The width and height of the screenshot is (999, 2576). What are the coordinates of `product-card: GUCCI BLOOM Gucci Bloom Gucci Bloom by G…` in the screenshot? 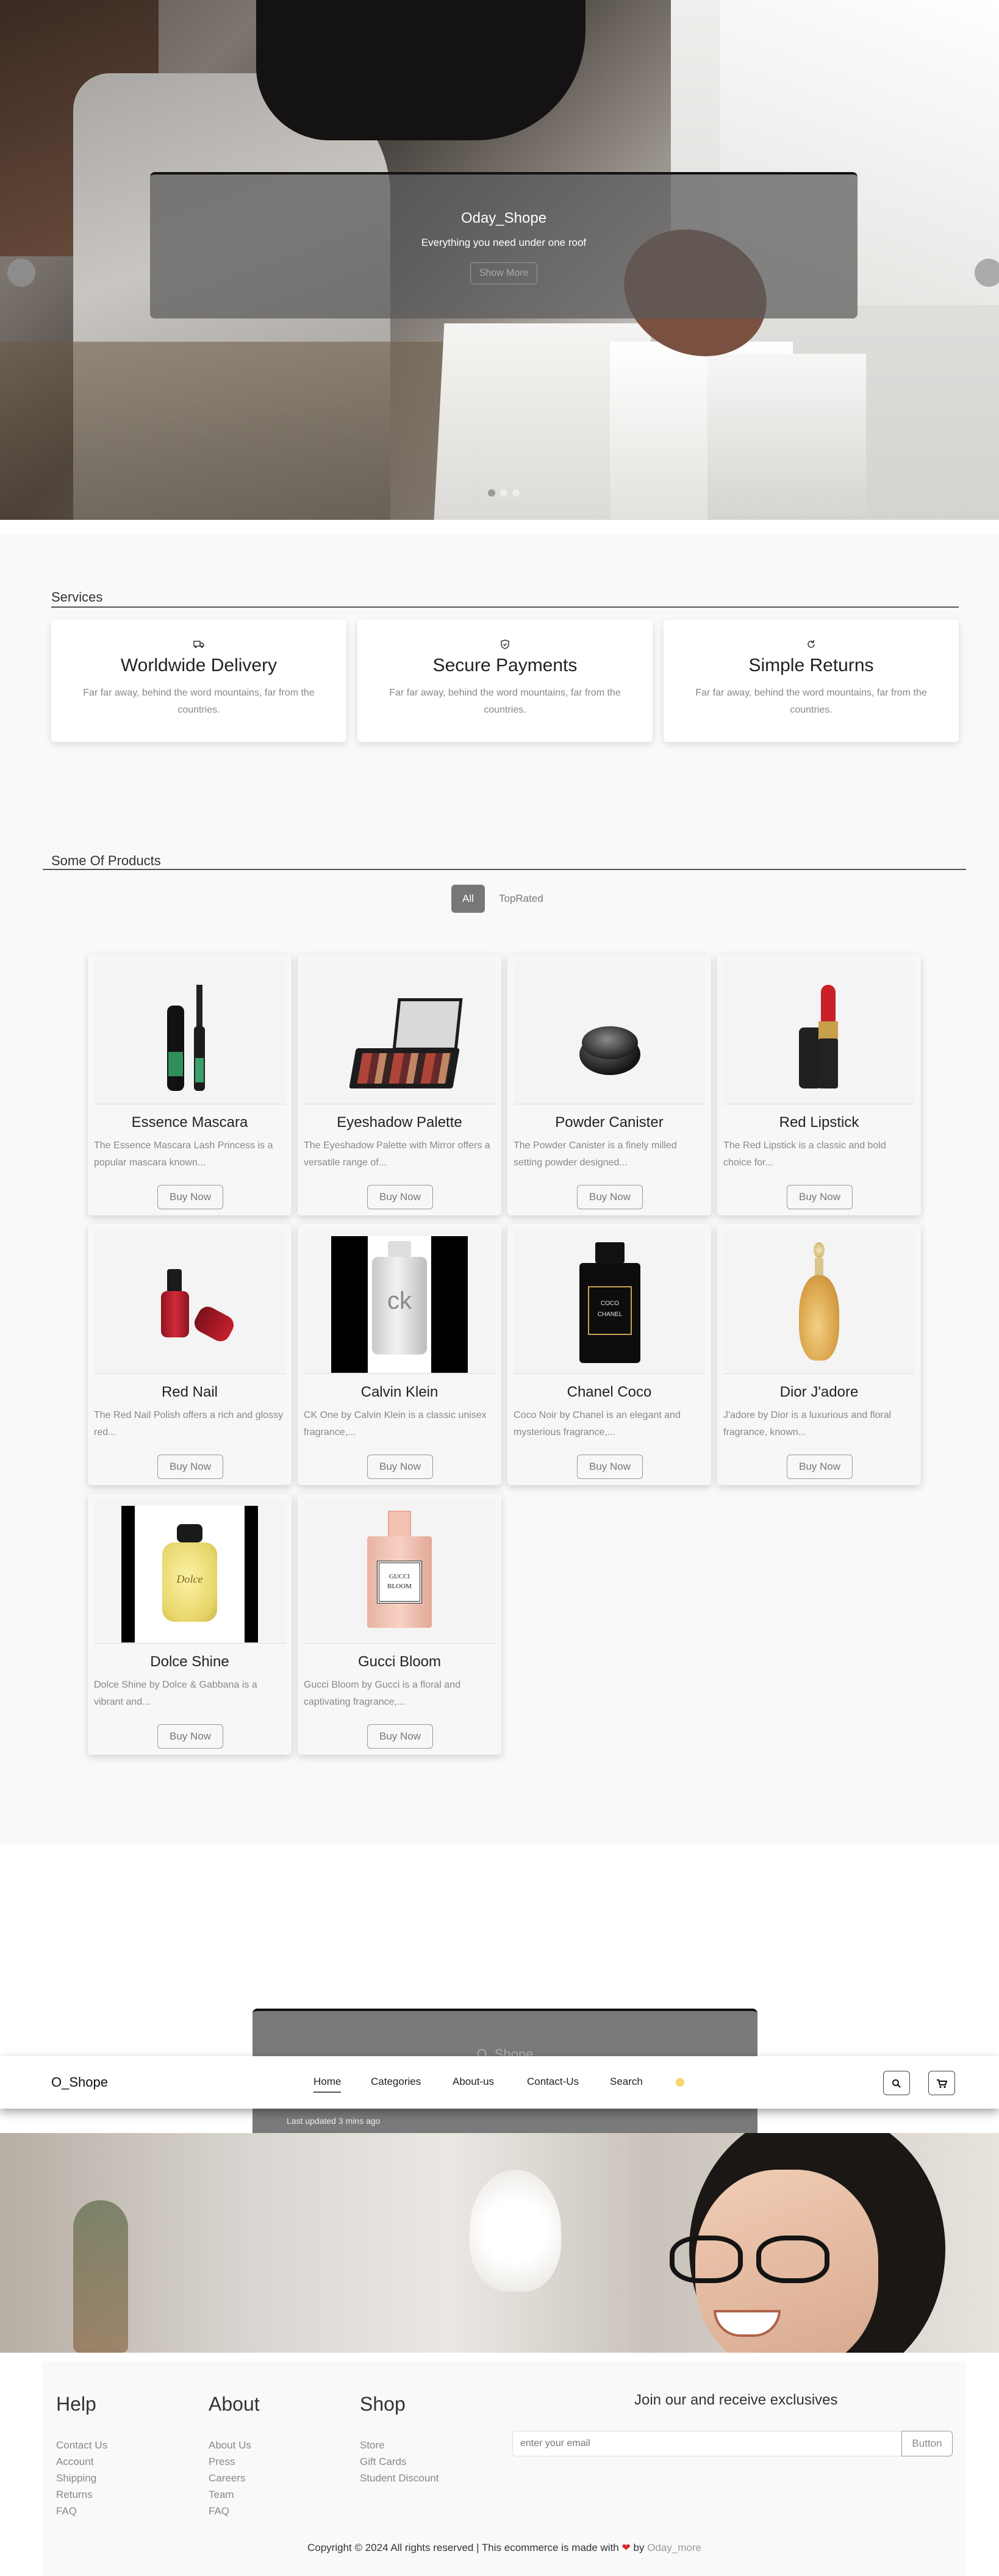 It's located at (399, 1624).